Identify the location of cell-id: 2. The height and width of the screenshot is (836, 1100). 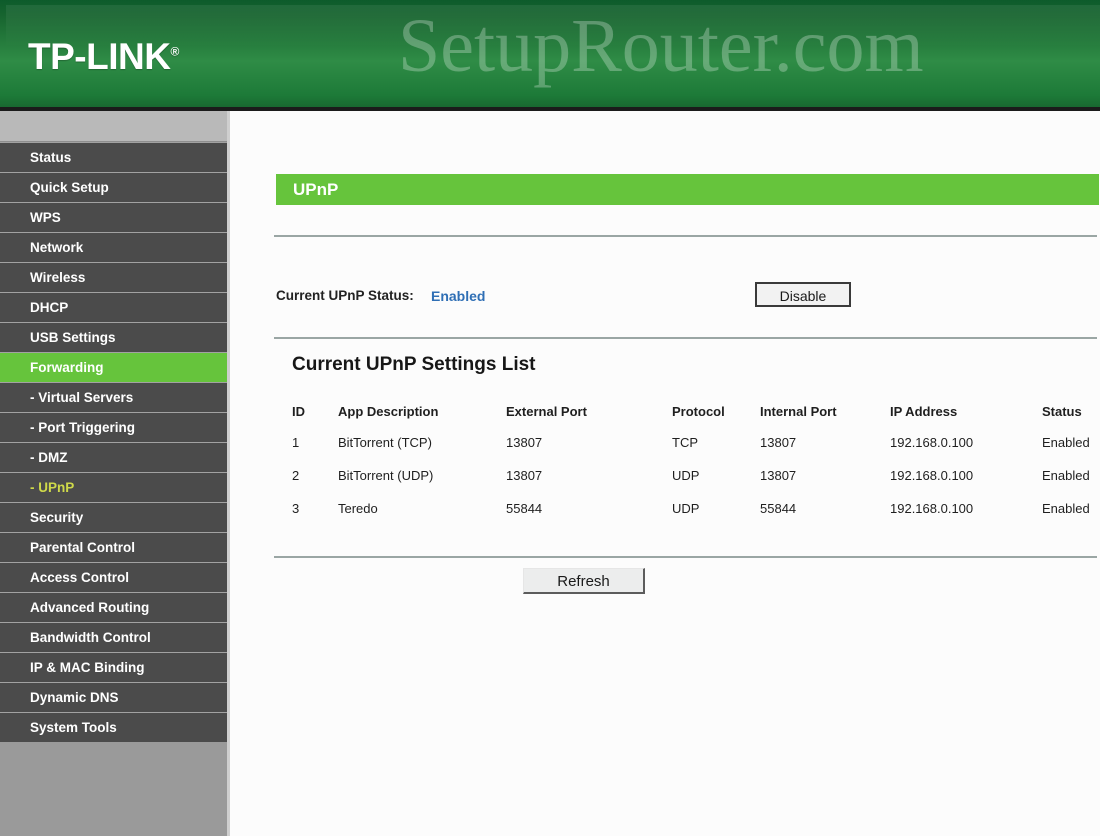
(296, 475).